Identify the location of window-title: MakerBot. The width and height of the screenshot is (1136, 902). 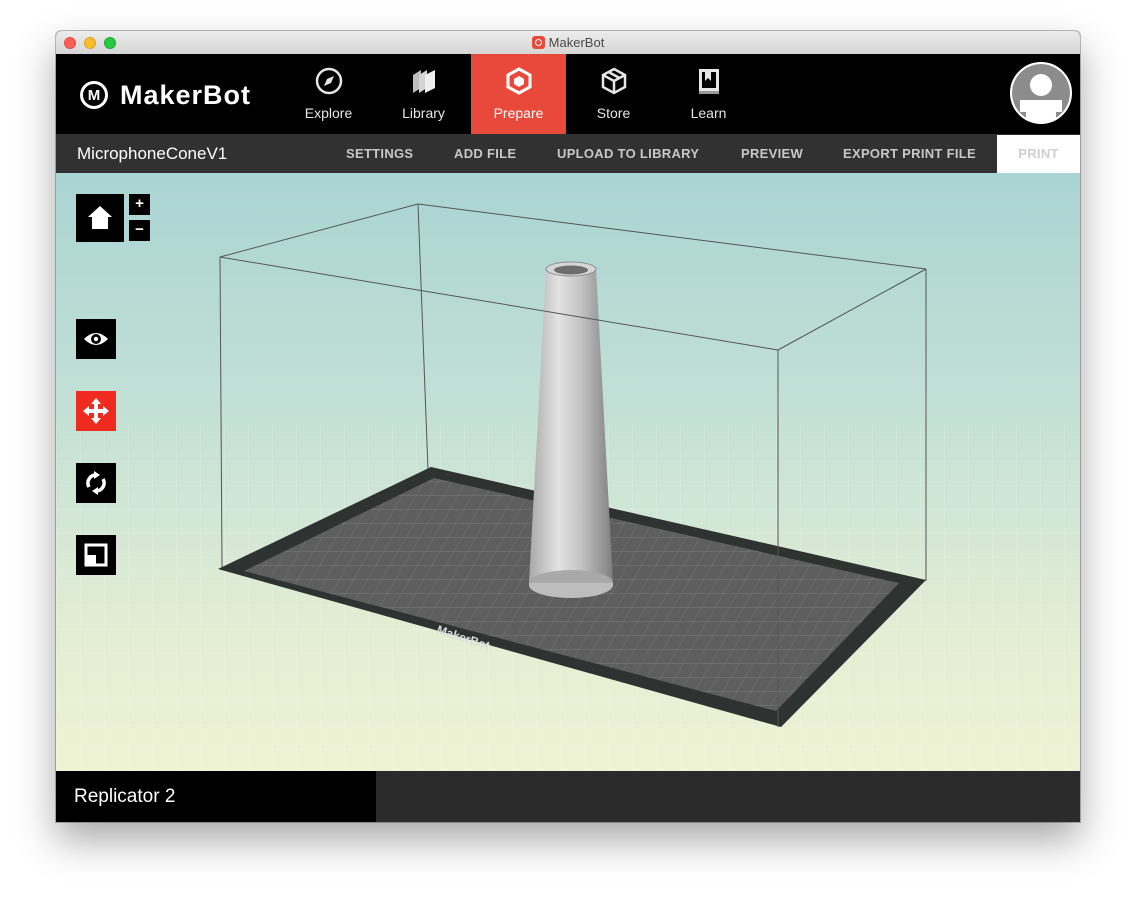
(568, 42).